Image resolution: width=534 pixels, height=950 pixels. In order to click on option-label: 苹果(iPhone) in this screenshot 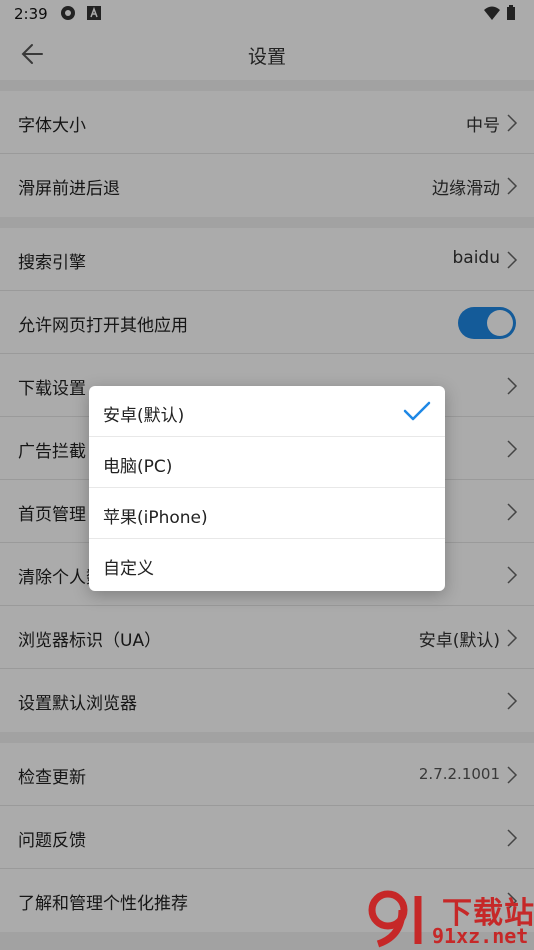, I will do `click(155, 518)`.